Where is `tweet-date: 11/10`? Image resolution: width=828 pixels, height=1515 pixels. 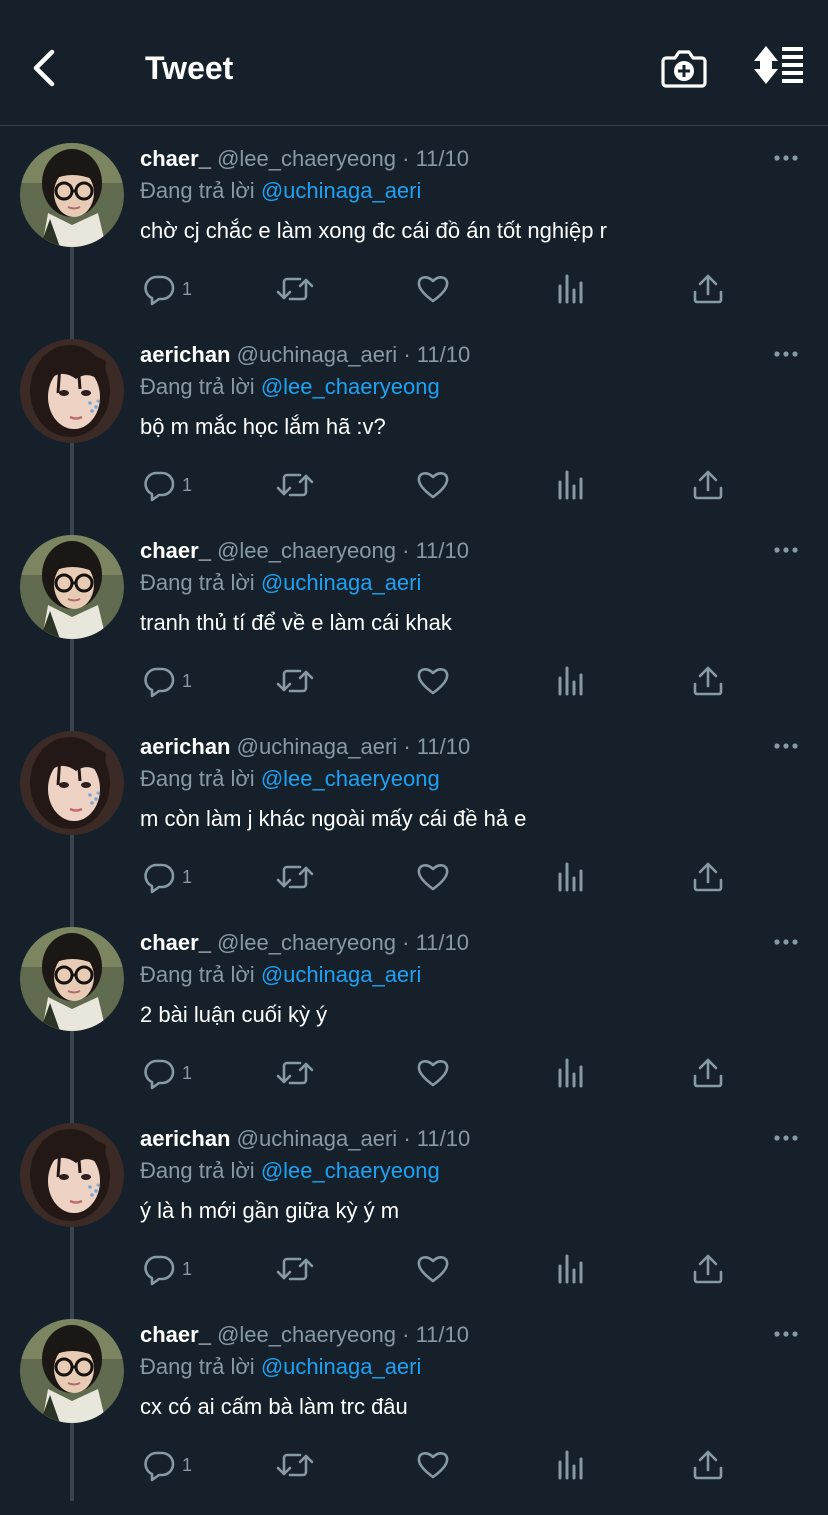
tweet-date: 11/10 is located at coordinates (443, 354).